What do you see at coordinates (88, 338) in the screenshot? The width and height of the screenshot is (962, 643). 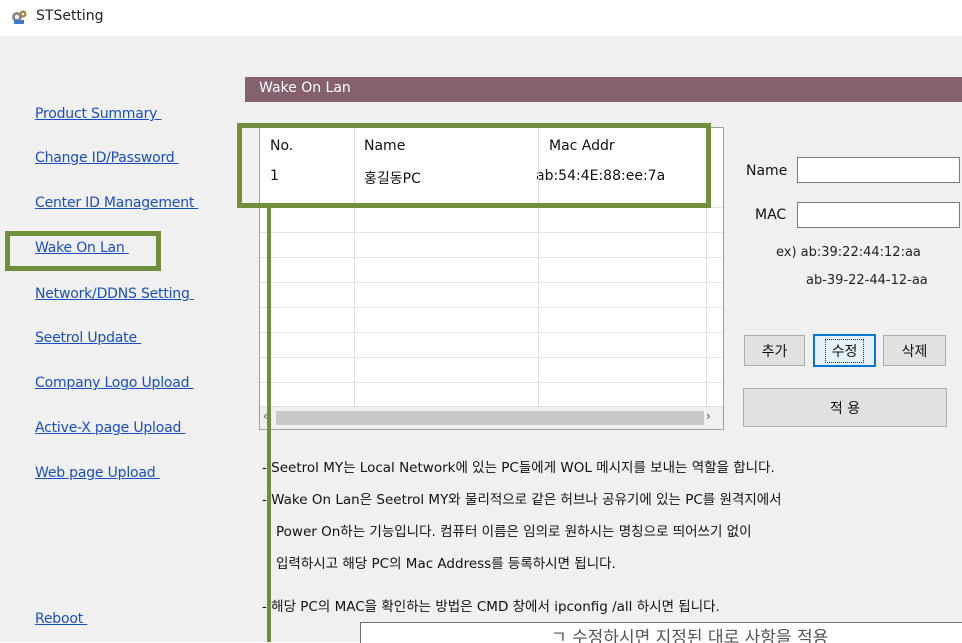 I see `sidebar-item-seetrol-update: Seetrol Update` at bounding box center [88, 338].